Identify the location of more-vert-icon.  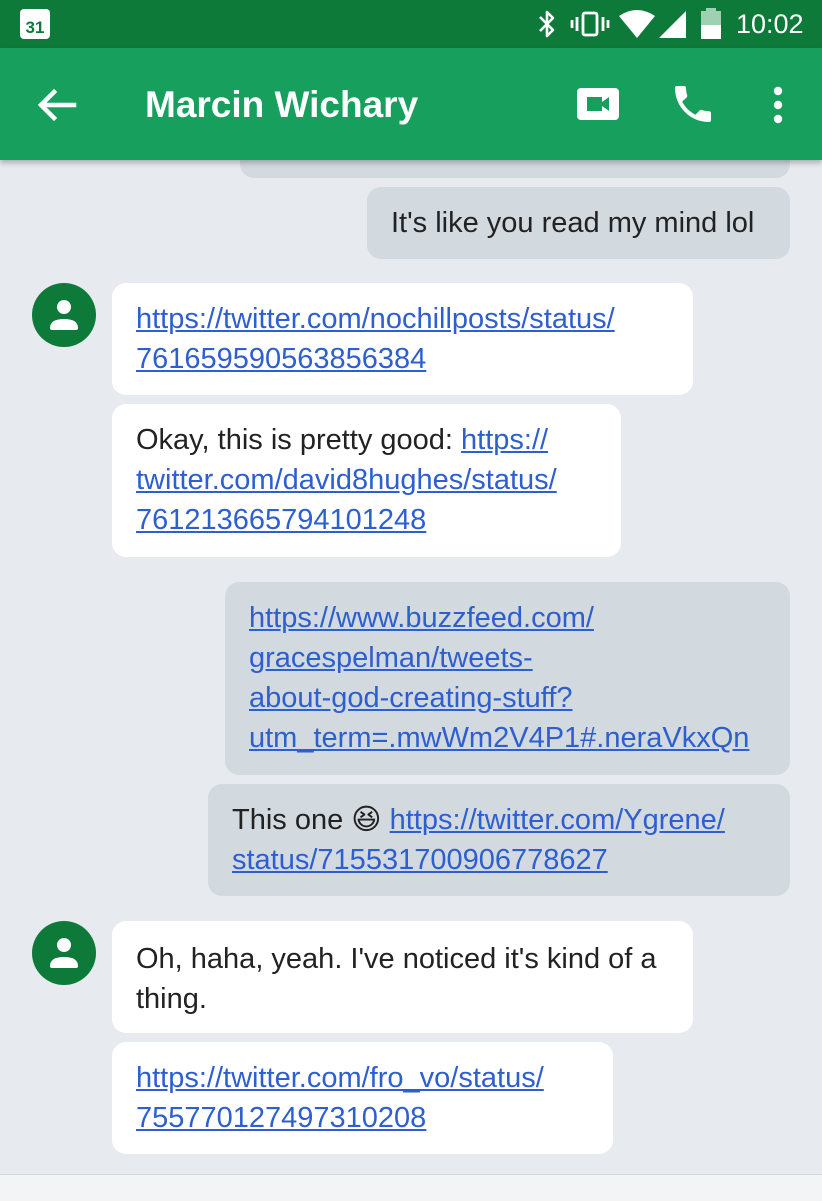
(778, 105).